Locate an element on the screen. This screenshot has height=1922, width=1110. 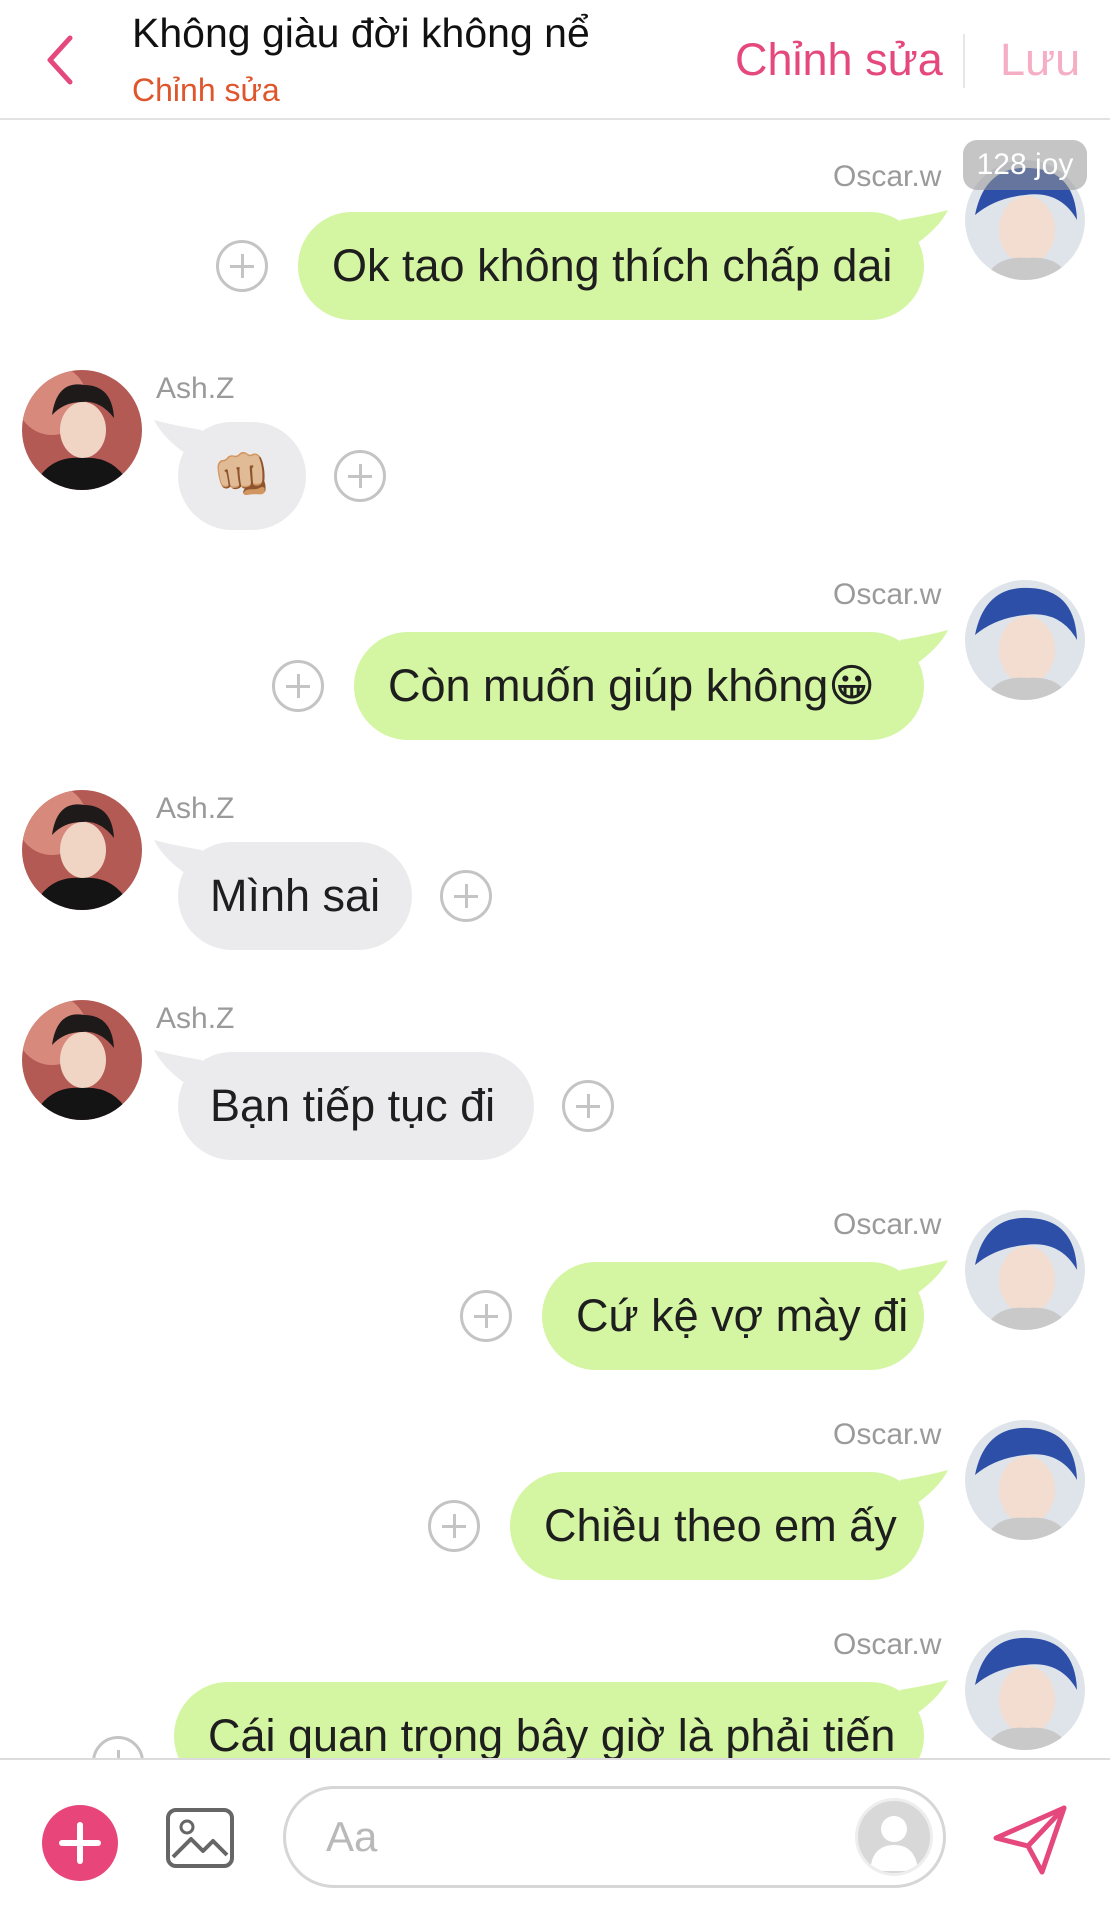
add-icon is located at coordinates (80, 1843).